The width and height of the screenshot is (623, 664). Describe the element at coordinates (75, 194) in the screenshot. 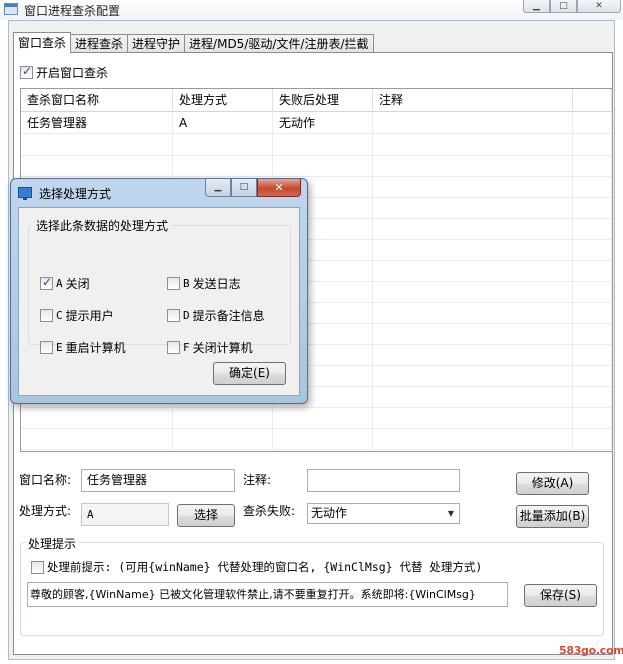

I see `dialog-title: 选择处理方式` at that location.